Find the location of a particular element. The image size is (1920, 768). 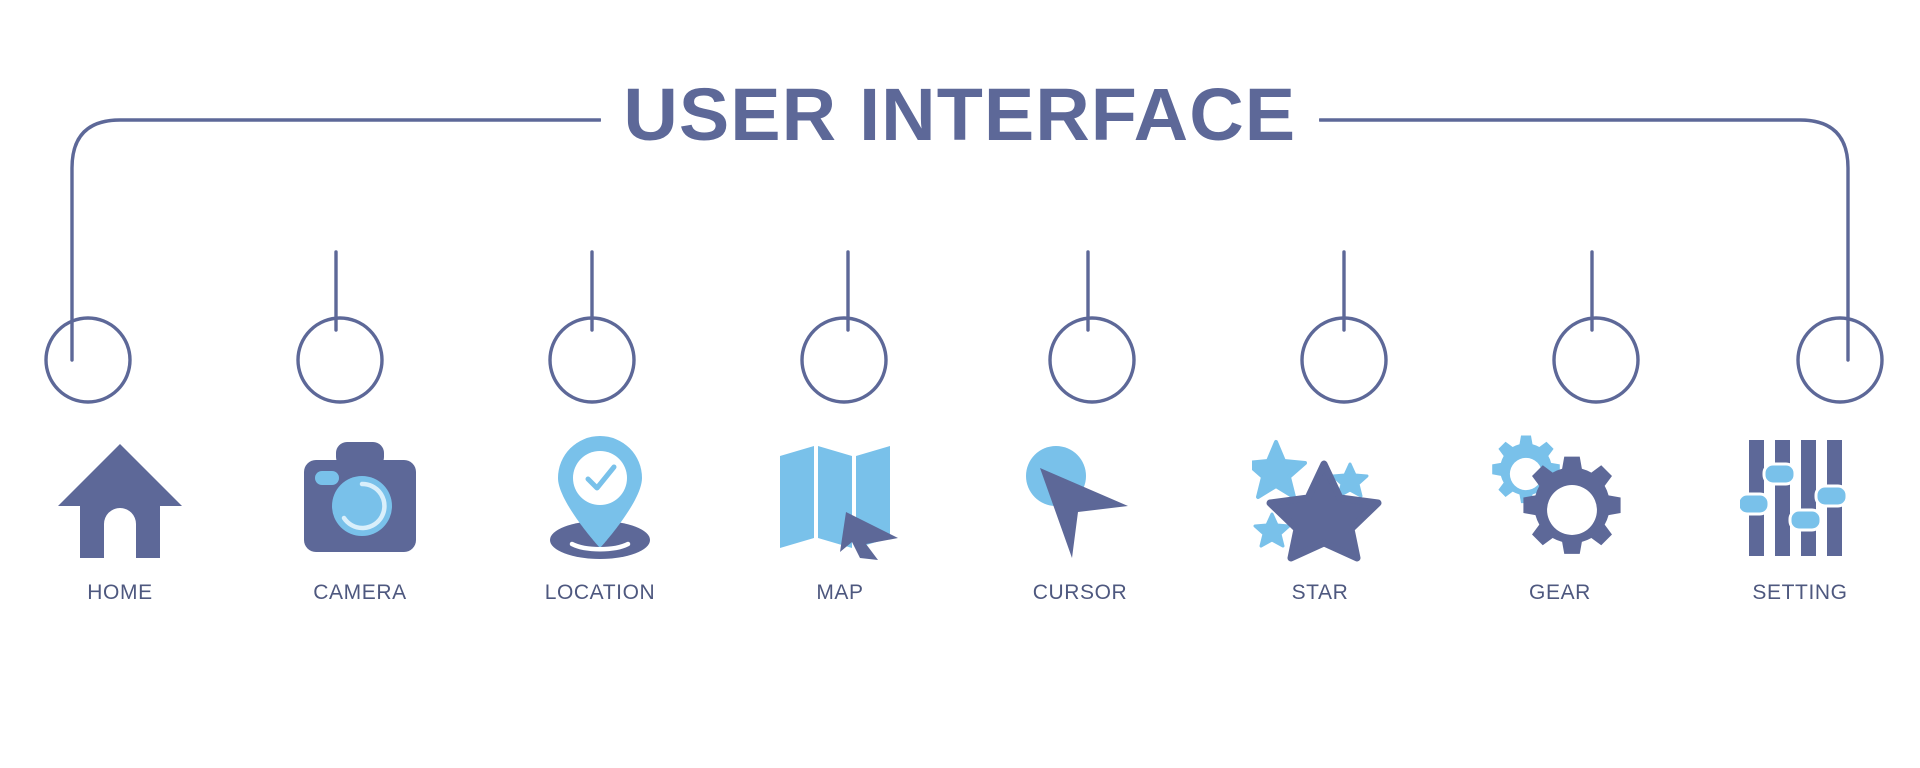

icon-item-setting: SETTING is located at coordinates (1800, 517).